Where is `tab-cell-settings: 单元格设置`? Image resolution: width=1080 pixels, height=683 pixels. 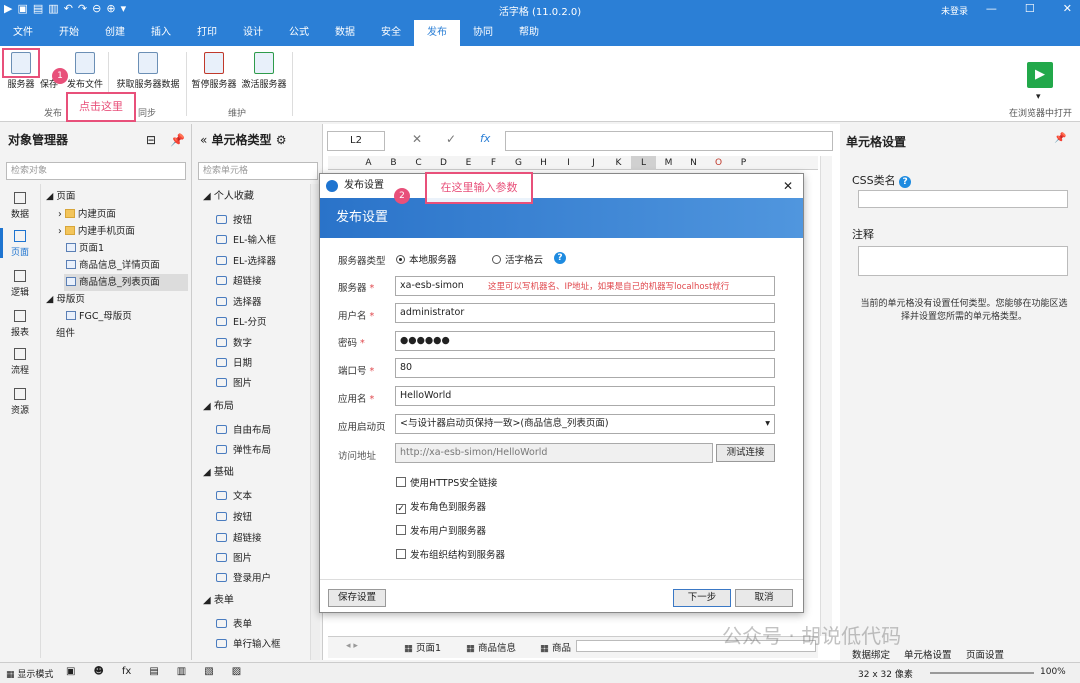 tab-cell-settings: 单元格设置 is located at coordinates (928, 654).